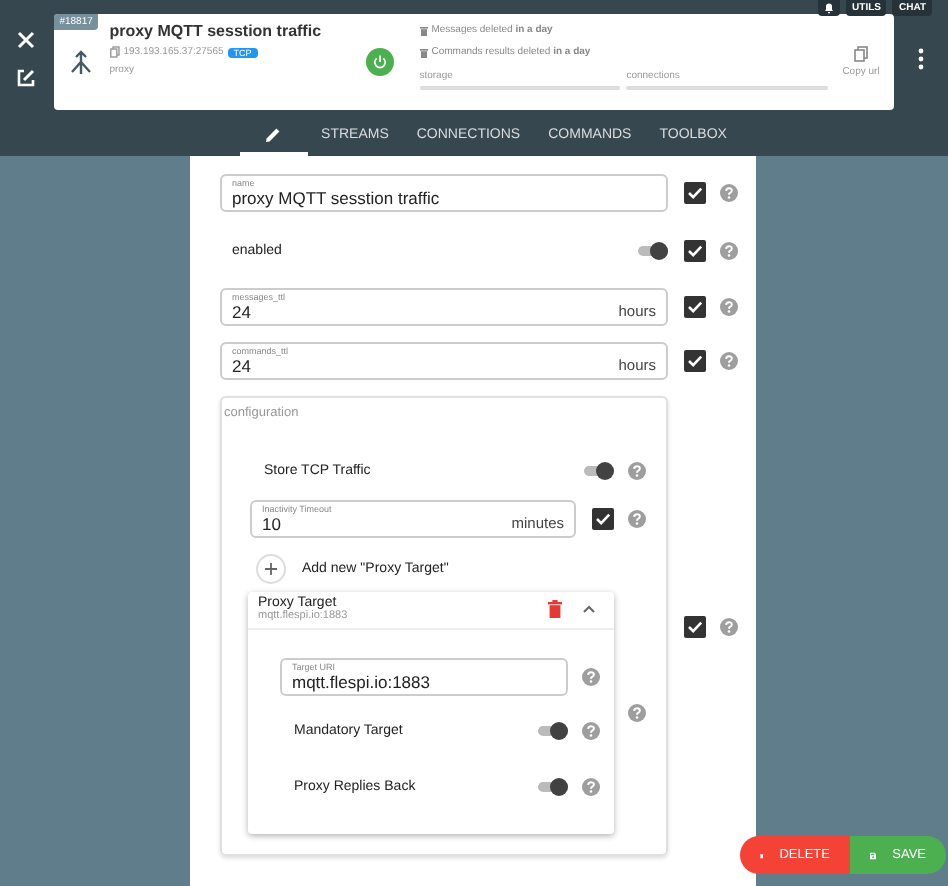  I want to click on pencil-icon, so click(273, 134).